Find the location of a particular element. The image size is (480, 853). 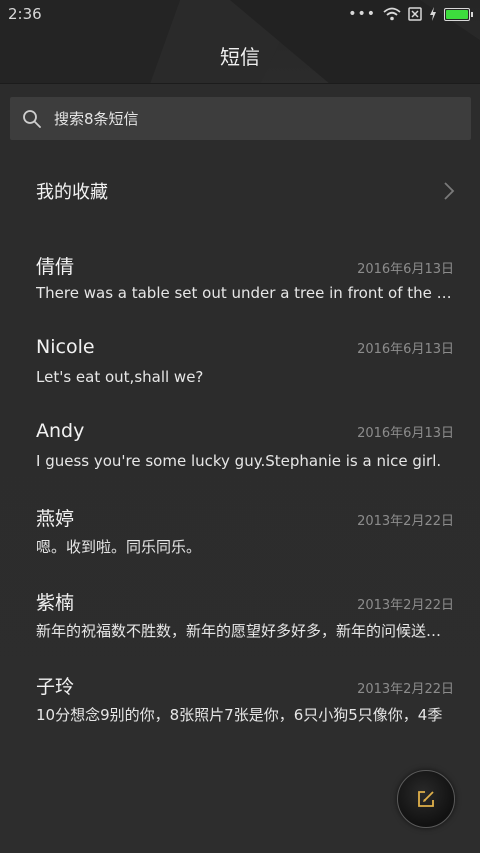

status-icons: ••• is located at coordinates (410, 14).